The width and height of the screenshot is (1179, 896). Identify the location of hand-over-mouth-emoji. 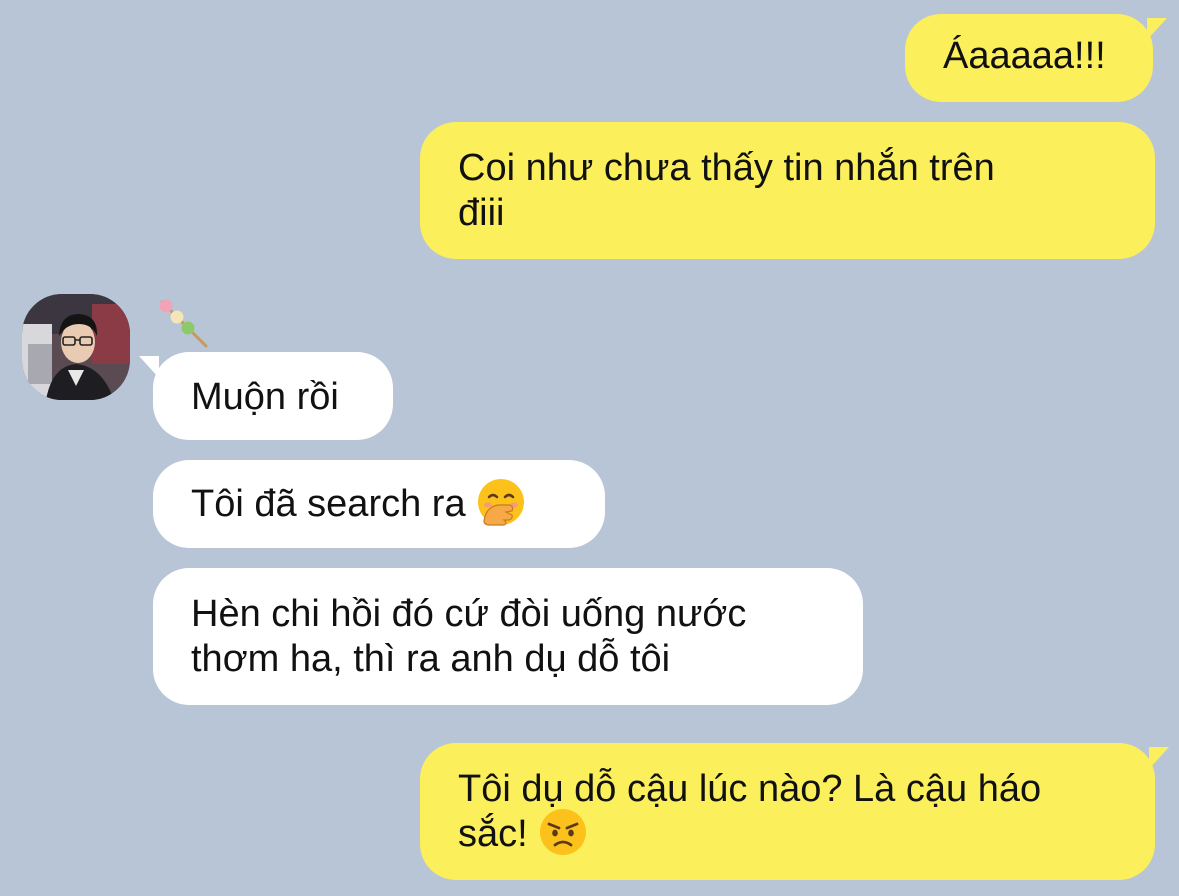
(501, 502).